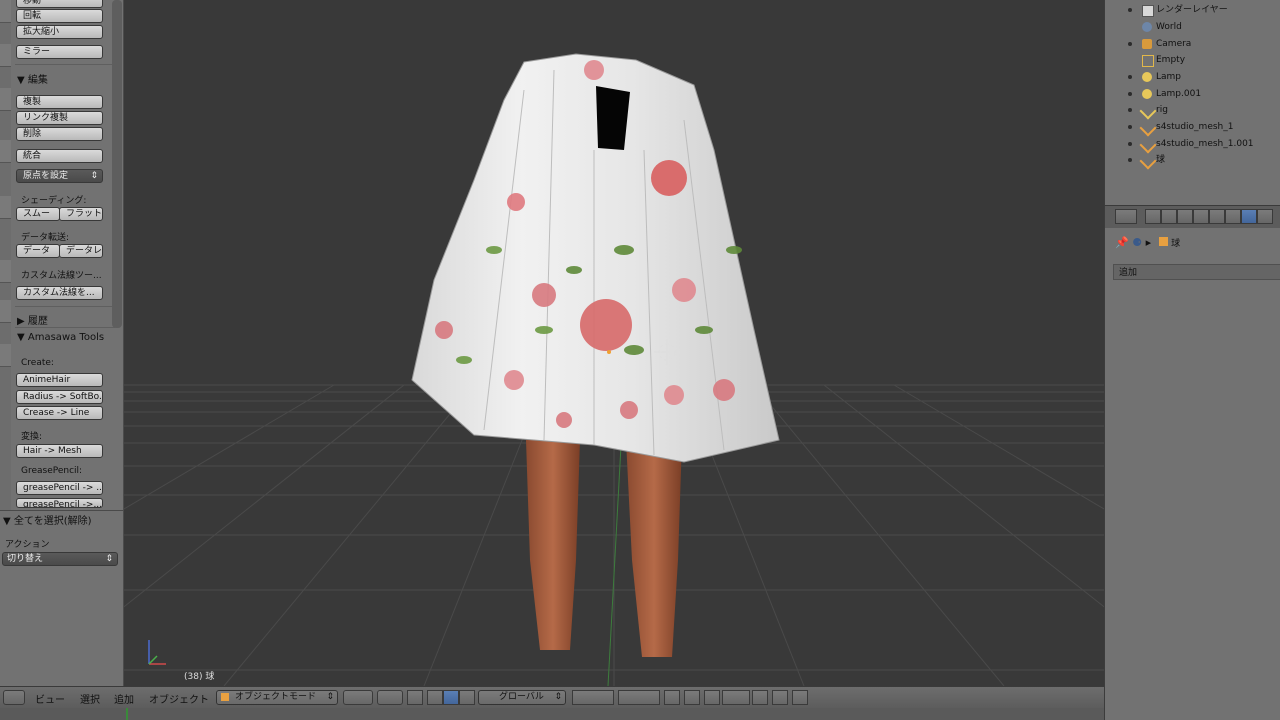  What do you see at coordinates (390, 697) in the screenshot?
I see `pivot-point-menu` at bounding box center [390, 697].